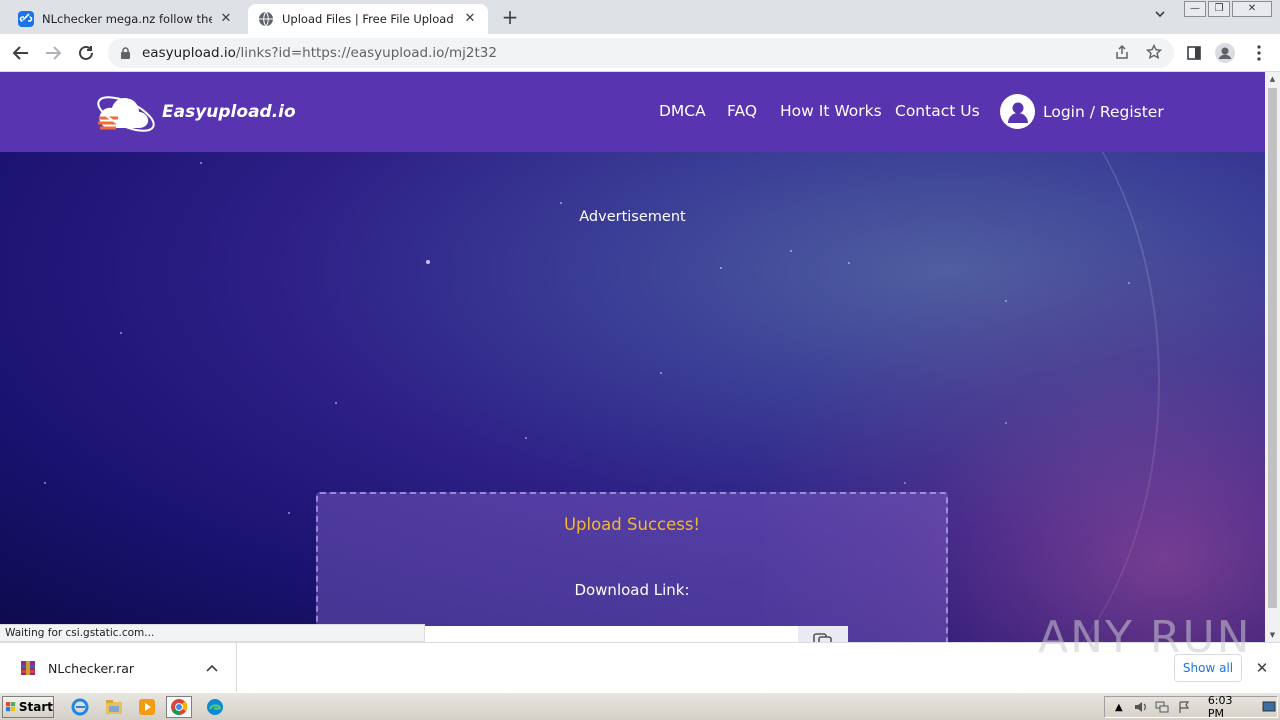 This screenshot has height=720, width=1280. I want to click on minimize-icon: —, so click(1195, 9).